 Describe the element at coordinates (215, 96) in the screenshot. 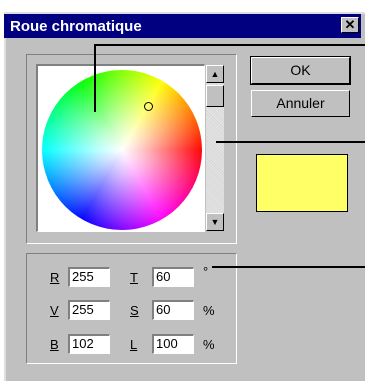

I see `scroll-thumb` at that location.